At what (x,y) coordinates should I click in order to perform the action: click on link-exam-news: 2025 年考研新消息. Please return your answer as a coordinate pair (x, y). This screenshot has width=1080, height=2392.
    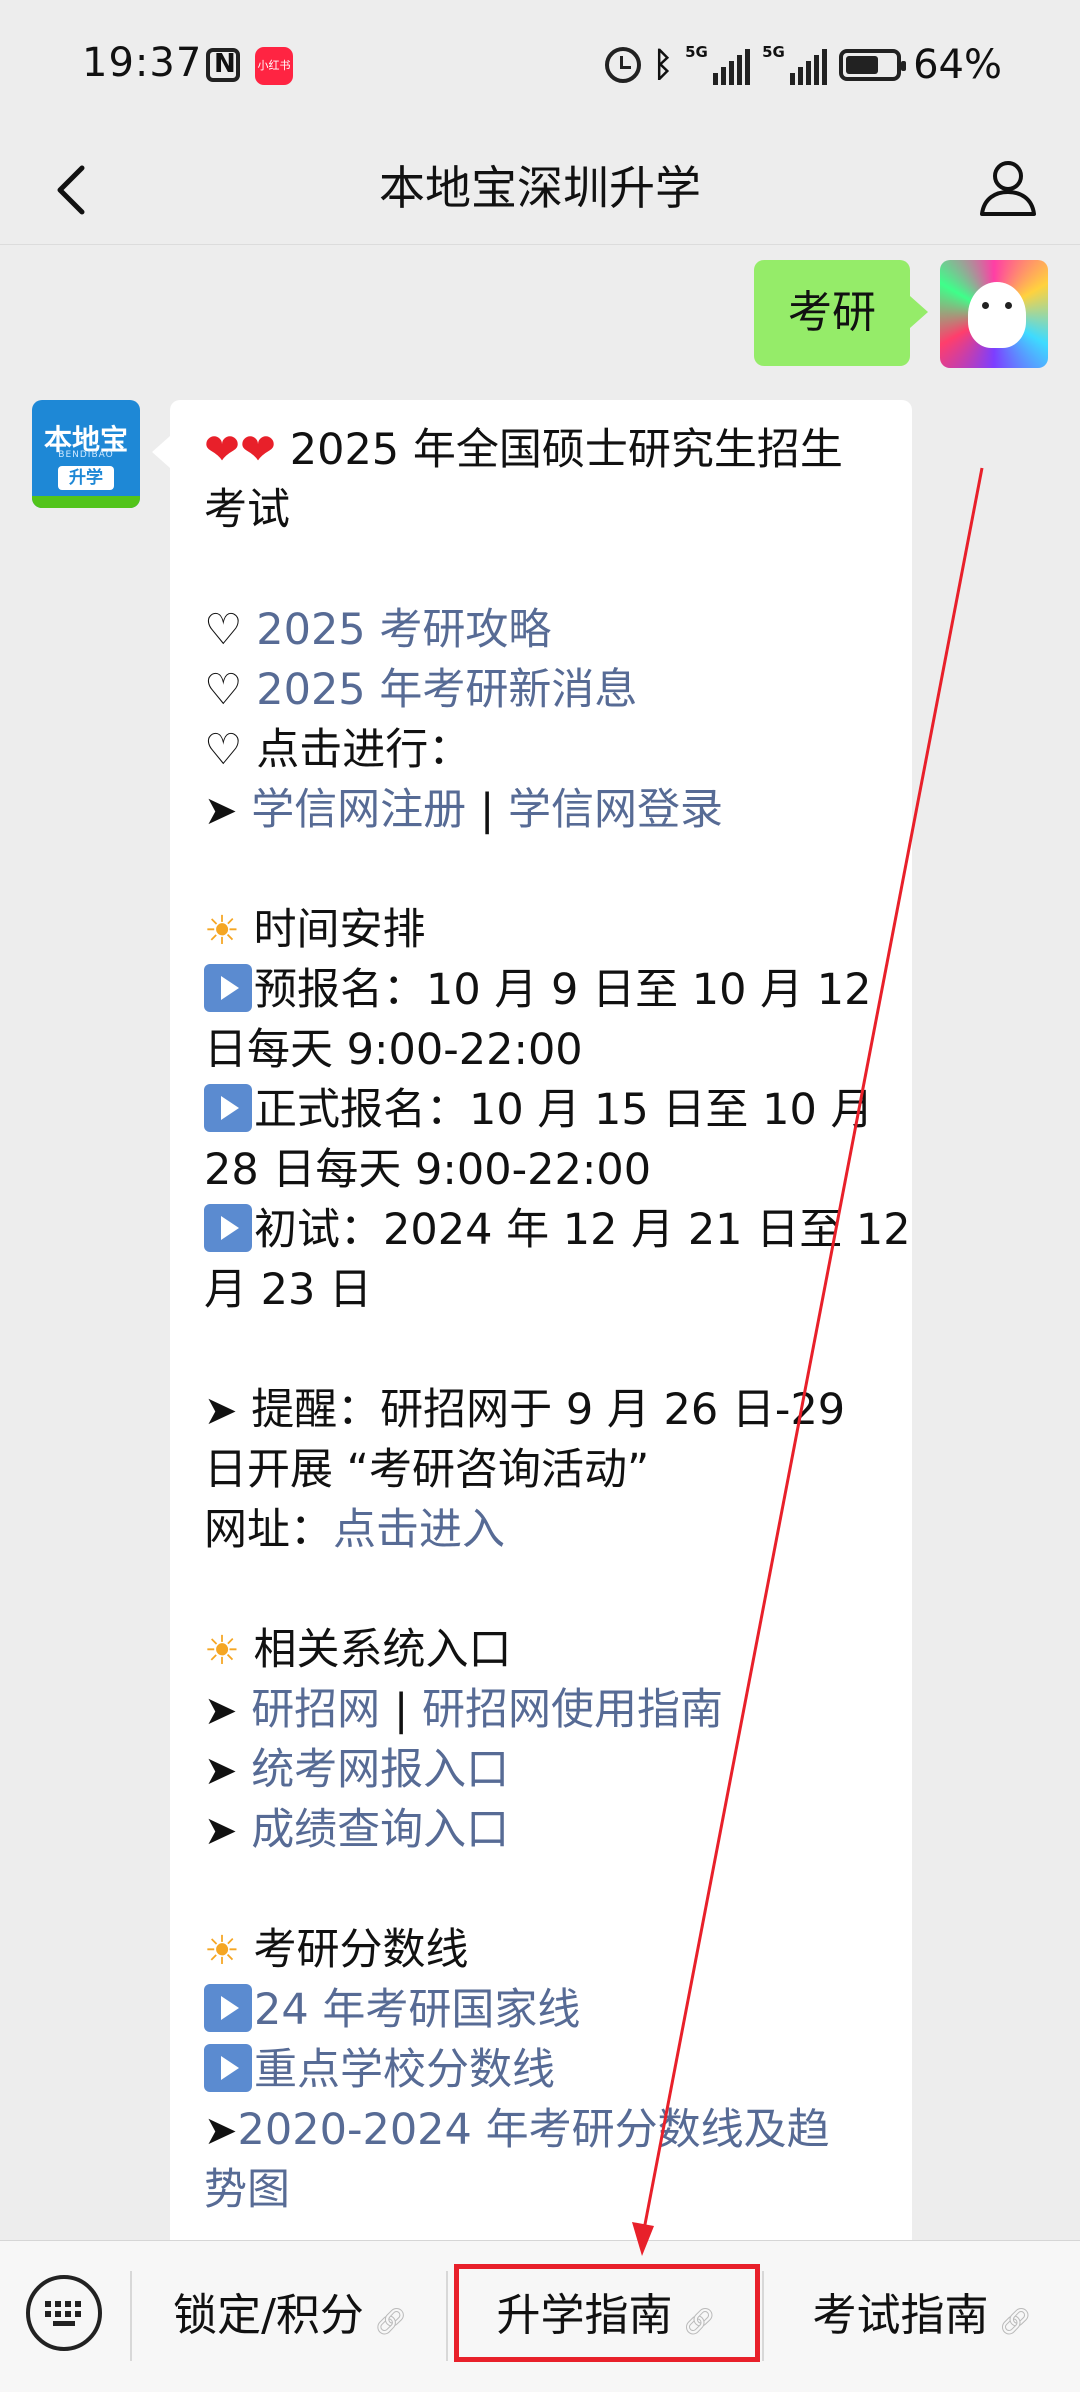
    Looking at the image, I should click on (446, 690).